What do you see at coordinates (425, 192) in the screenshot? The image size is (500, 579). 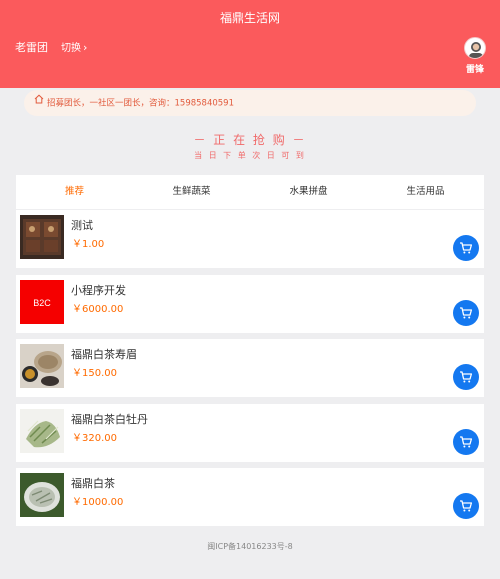 I see `tab-daily-goods: 生活用品` at bounding box center [425, 192].